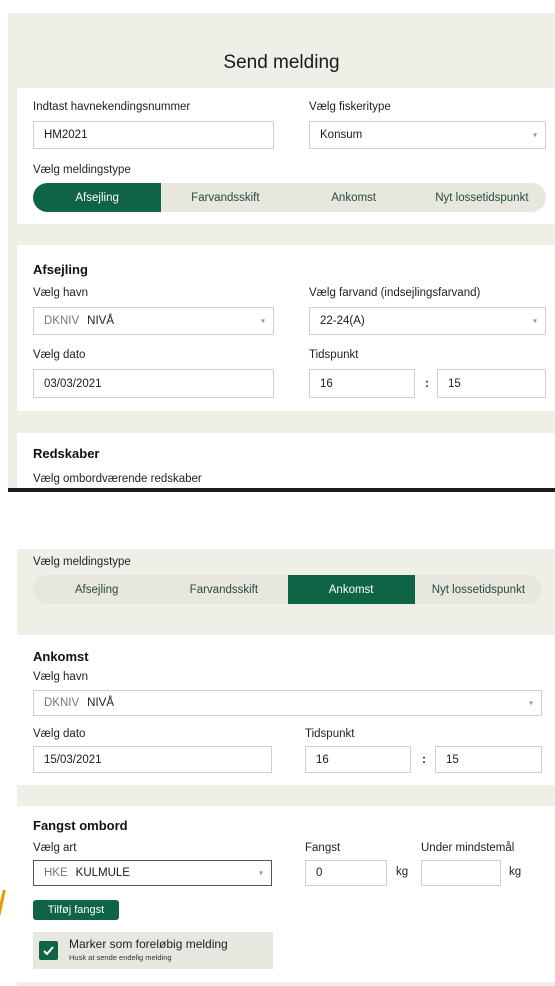 This screenshot has height=986, width=555. Describe the element at coordinates (153, 383) in the screenshot. I see `date-input: 03/03/2021` at that location.